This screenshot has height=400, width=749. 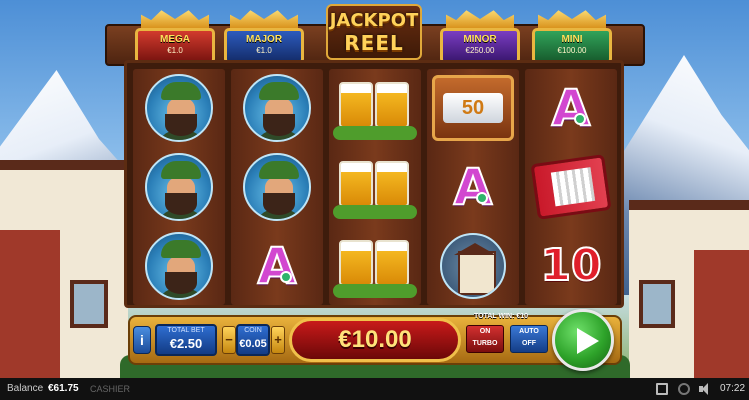 I want to click on status-bar: Balance €61.75 CASHIER 07:22, so click(x=374, y=389).